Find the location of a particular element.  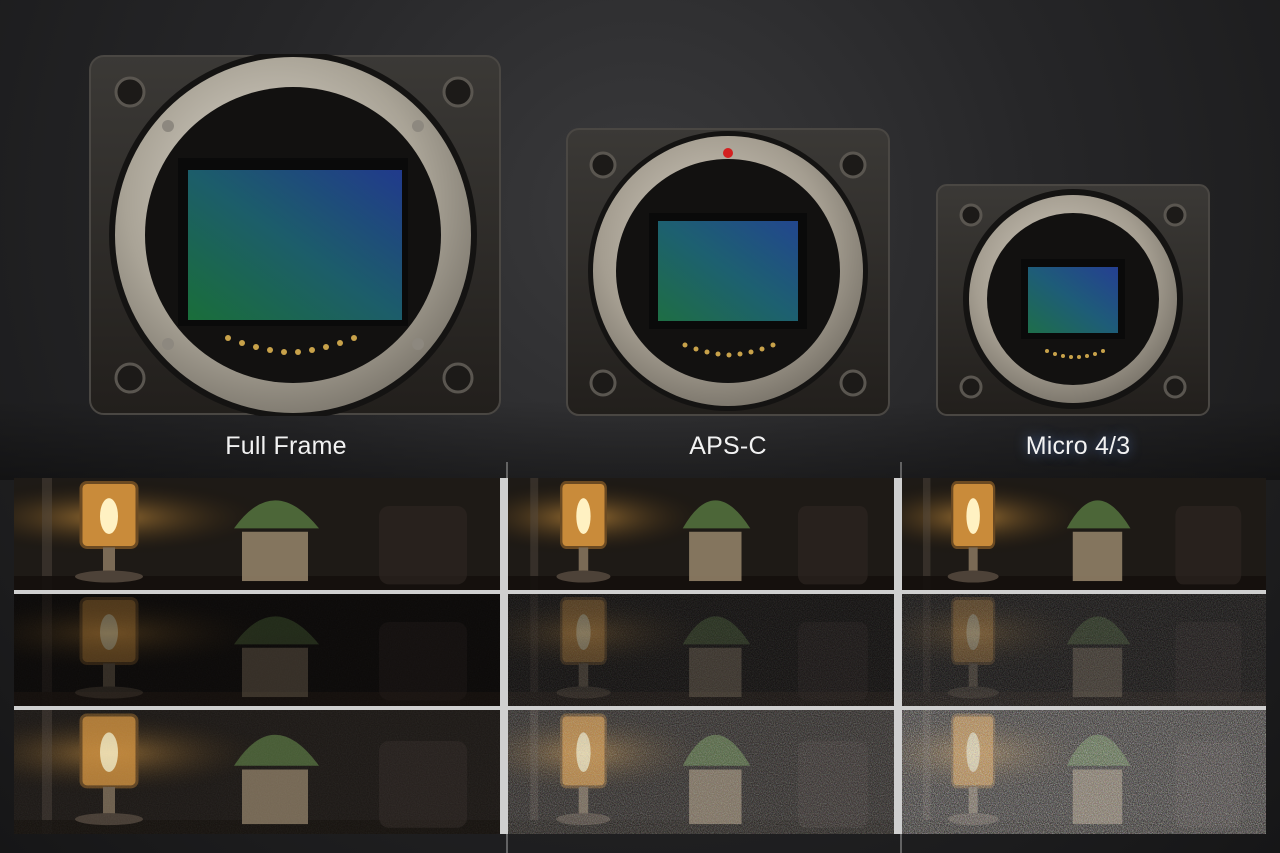

micro-four-thirds-camera is located at coordinates (1073, 300).